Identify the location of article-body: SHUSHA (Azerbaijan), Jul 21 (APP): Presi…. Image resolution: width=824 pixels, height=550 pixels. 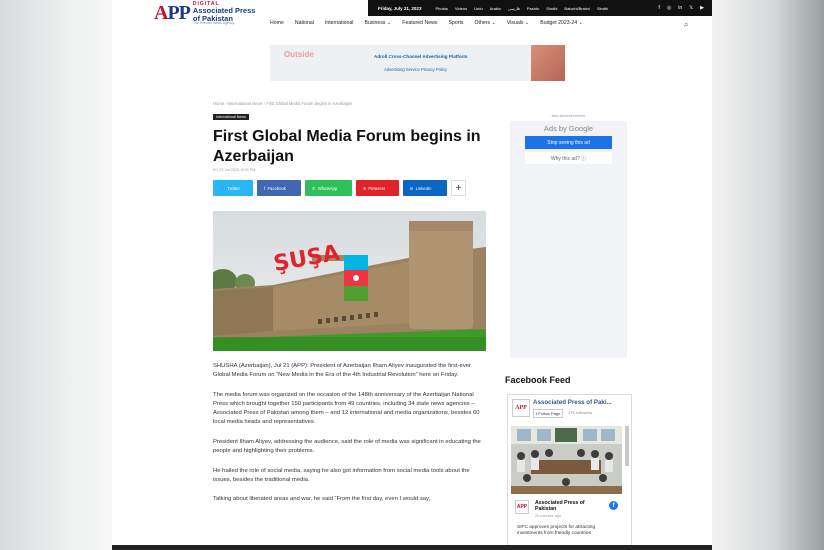
(349, 438).